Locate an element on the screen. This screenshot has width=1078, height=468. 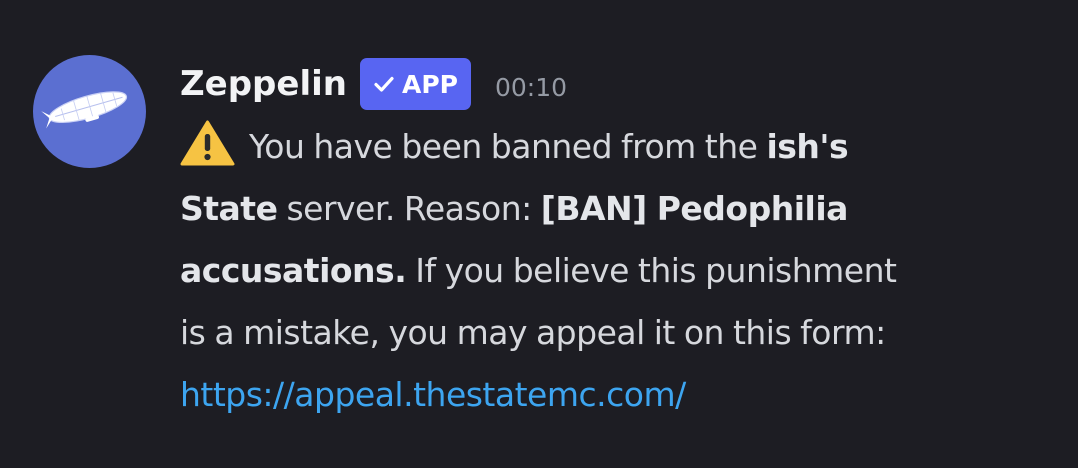
message-line-1: You have been banned from the ish's is located at coordinates (610, 147).